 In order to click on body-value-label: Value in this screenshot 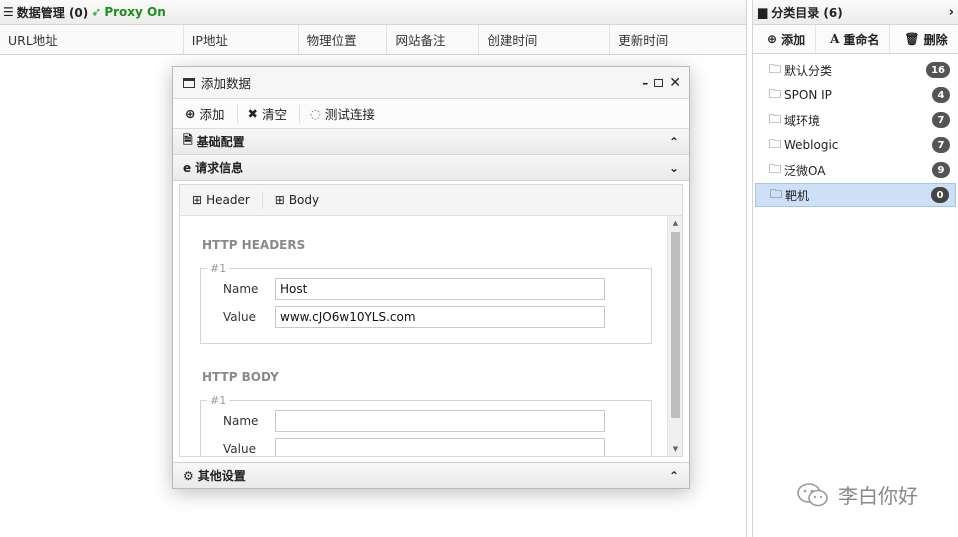, I will do `click(239, 449)`.